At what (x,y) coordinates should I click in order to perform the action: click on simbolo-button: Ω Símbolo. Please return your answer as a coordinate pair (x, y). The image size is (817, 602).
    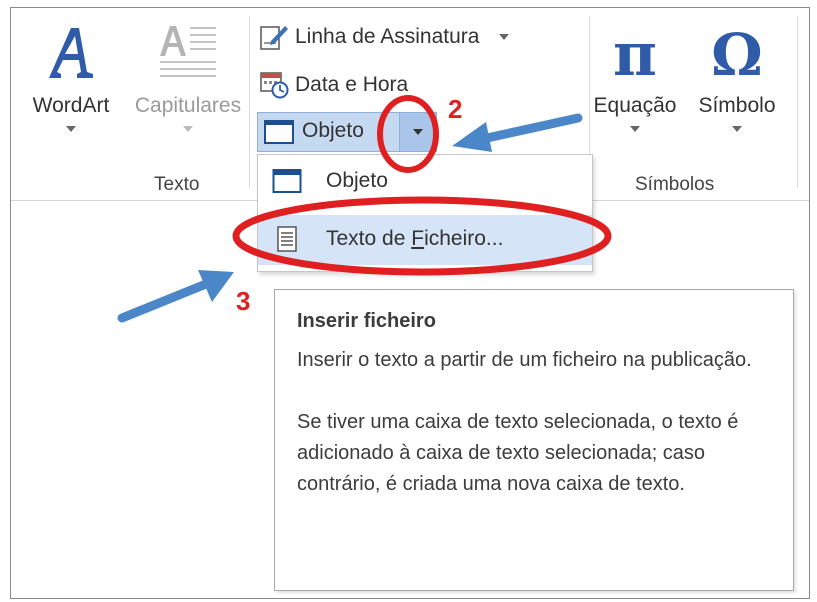
    Looking at the image, I should click on (737, 77).